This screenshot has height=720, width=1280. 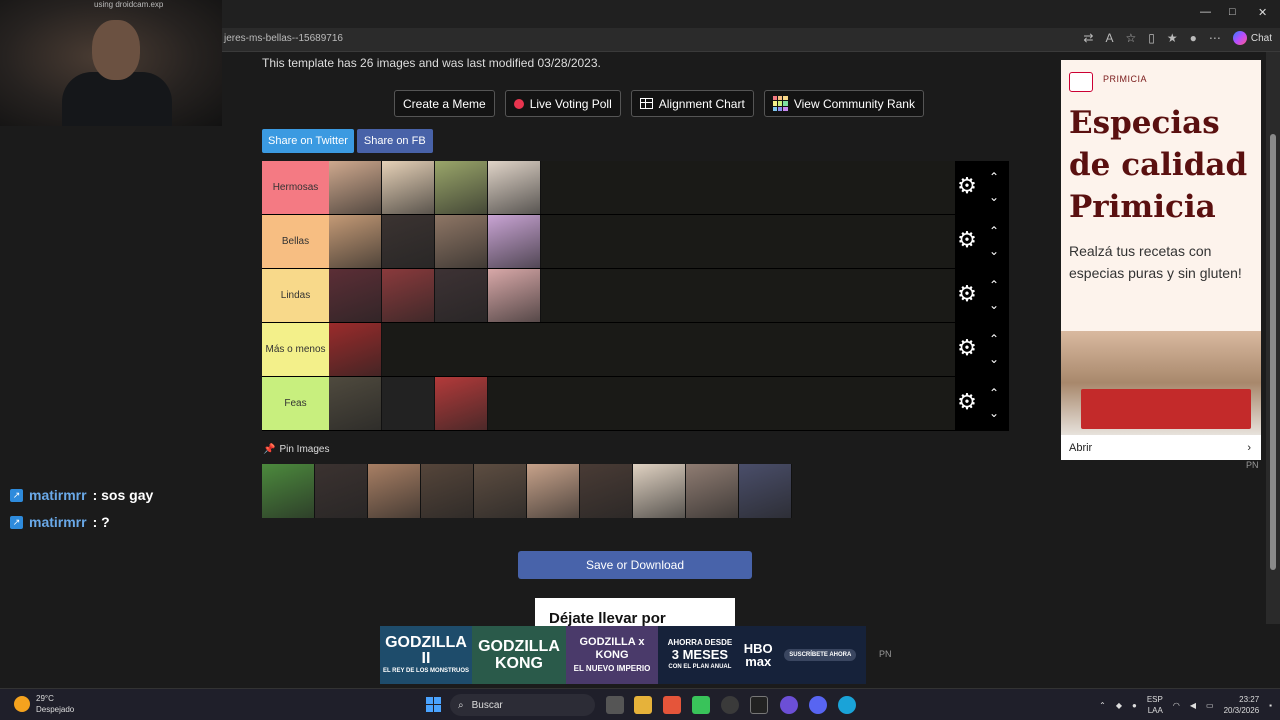 What do you see at coordinates (394, 141) in the screenshot?
I see `share-fb-button: Share on FB` at bounding box center [394, 141].